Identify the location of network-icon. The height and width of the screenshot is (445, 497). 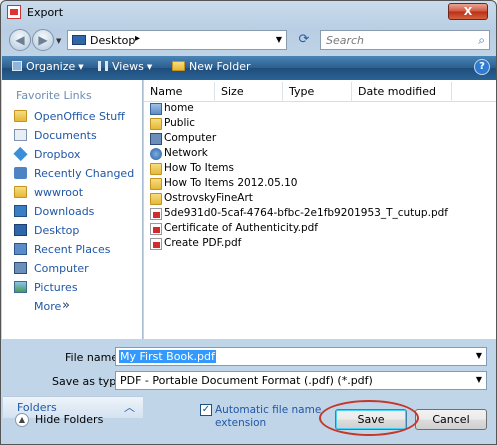
(156, 154).